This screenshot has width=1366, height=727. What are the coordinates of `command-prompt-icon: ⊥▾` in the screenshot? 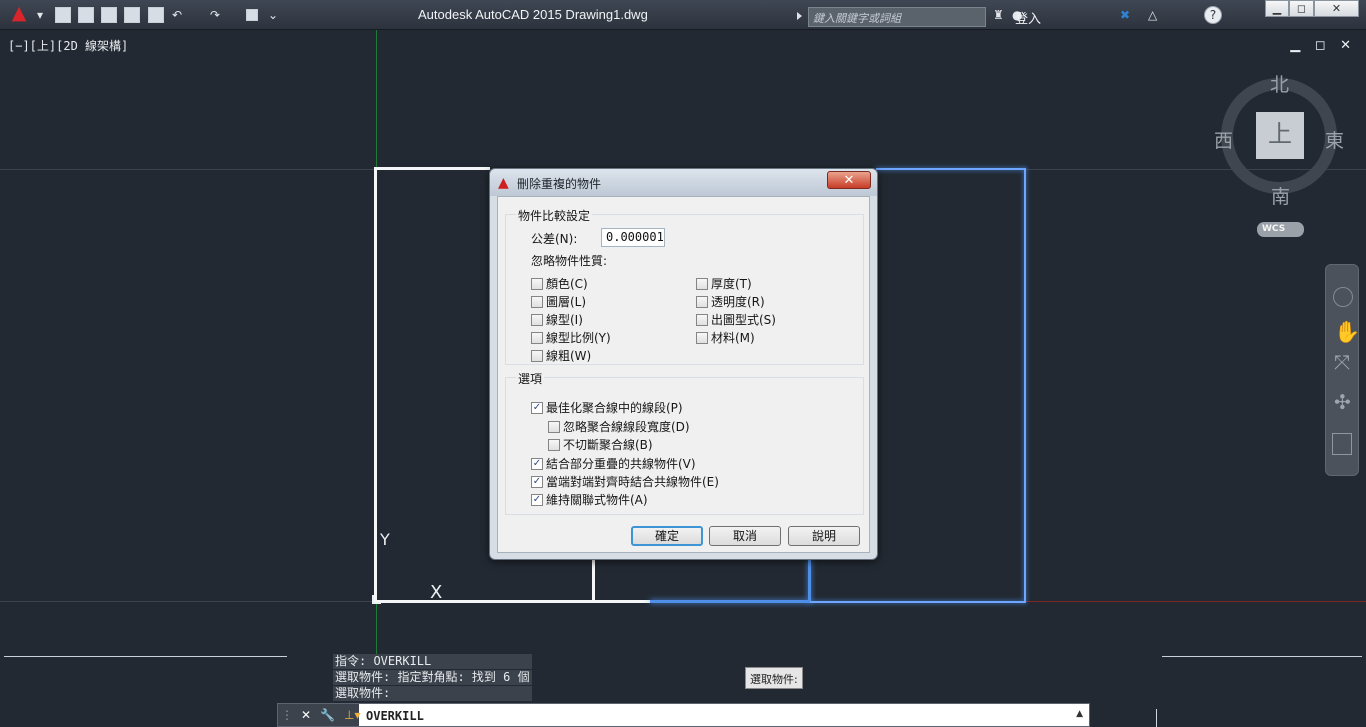 It's located at (352, 715).